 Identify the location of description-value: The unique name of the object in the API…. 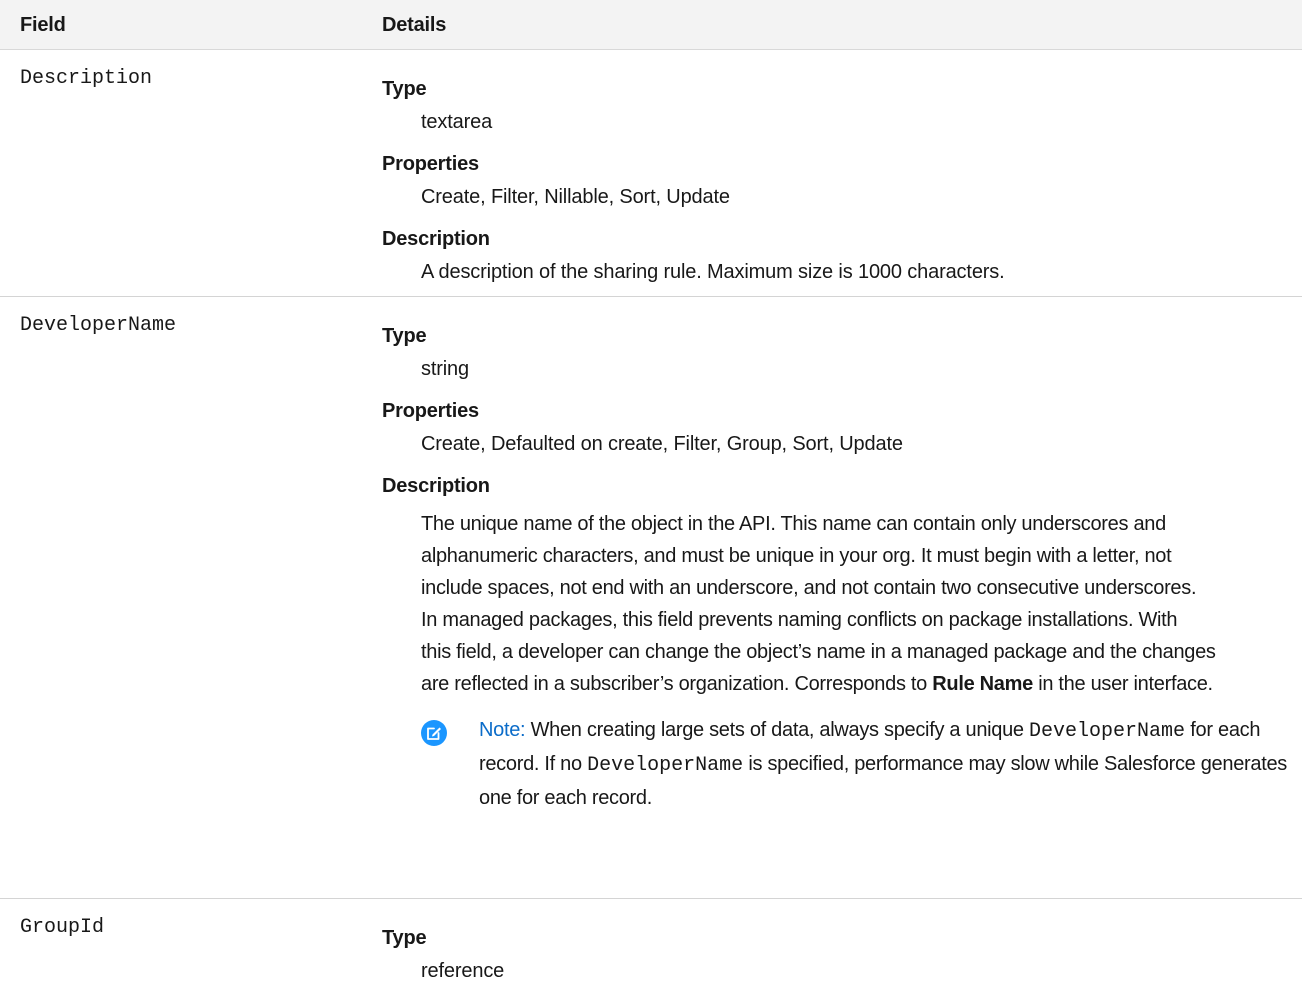
(859, 604).